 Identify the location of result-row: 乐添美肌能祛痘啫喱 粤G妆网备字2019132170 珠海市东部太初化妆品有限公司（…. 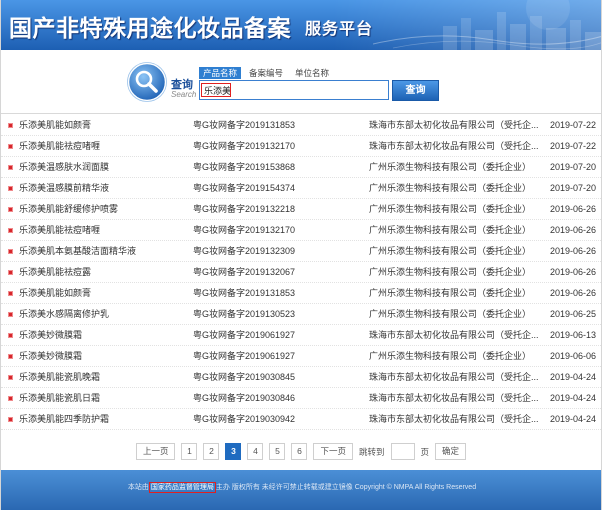
(301, 146).